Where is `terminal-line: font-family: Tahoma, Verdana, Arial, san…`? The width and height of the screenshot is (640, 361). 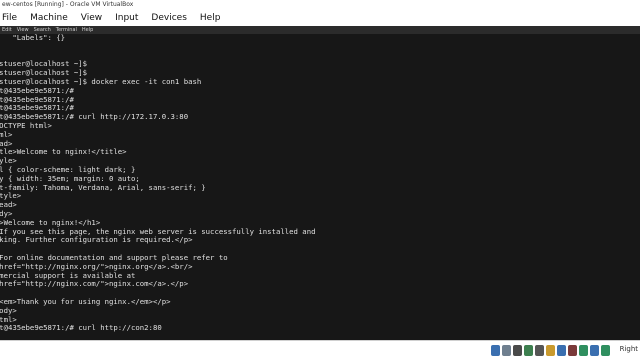 terminal-line: font-family: Tahoma, Verdana, Arial, san… is located at coordinates (103, 187).